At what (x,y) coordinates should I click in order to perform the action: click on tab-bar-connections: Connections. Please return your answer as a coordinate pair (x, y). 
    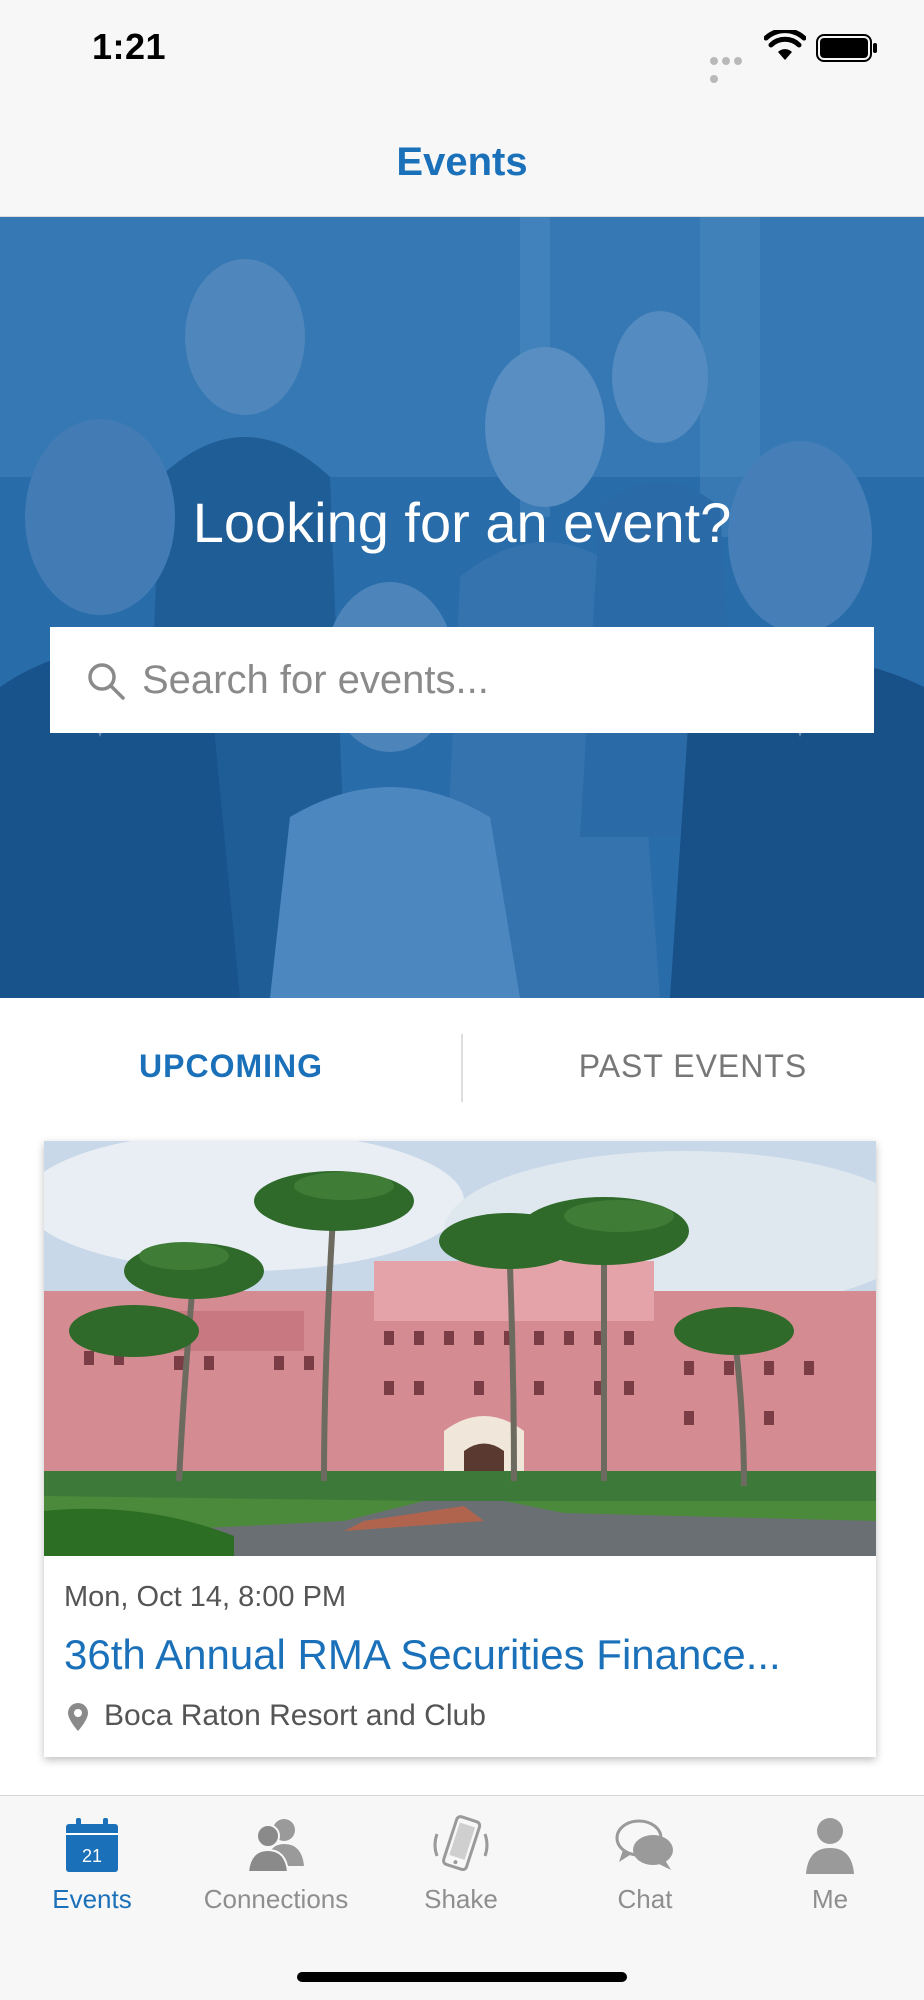
    Looking at the image, I should click on (276, 1869).